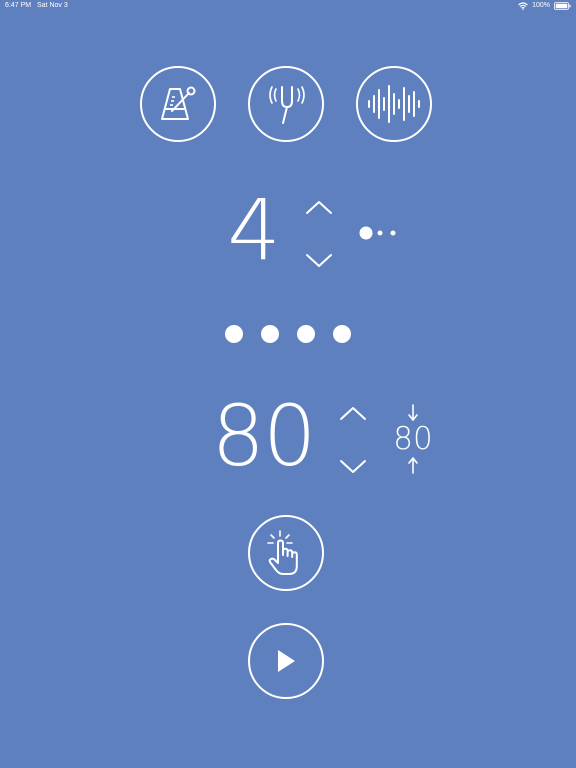 This screenshot has width=576, height=768. I want to click on tempo-value: 80, so click(264, 436).